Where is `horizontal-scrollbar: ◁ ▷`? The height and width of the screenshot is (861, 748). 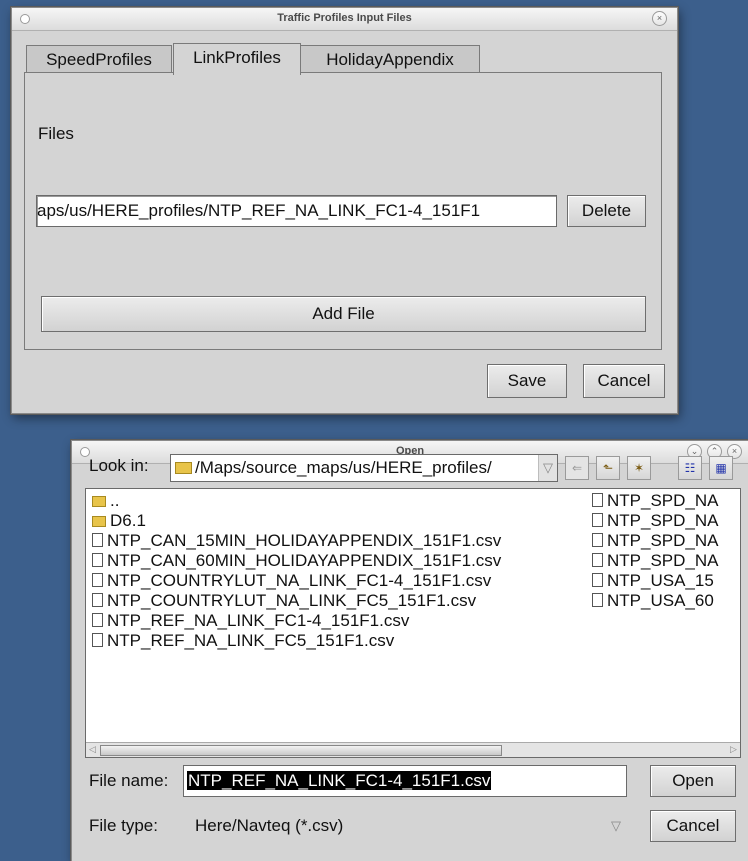 horizontal-scrollbar: ◁ ▷ is located at coordinates (413, 749).